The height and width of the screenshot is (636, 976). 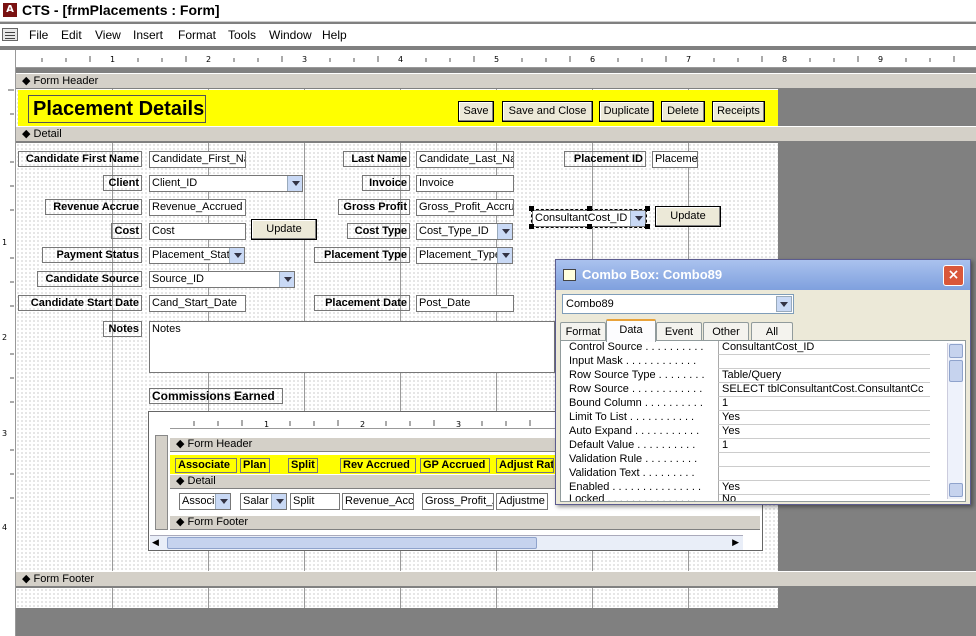 I want to click on subform-adjust-rate-field: Adjustme, so click(x=522, y=501).